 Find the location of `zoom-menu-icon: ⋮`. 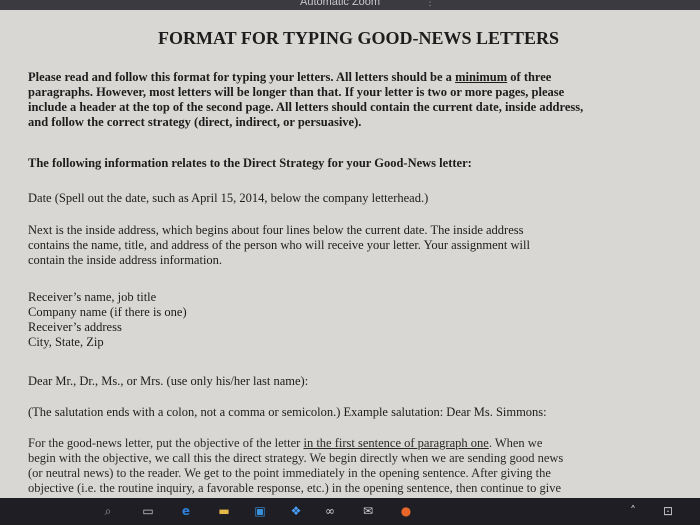

zoom-menu-icon: ⋮ is located at coordinates (430, 4).